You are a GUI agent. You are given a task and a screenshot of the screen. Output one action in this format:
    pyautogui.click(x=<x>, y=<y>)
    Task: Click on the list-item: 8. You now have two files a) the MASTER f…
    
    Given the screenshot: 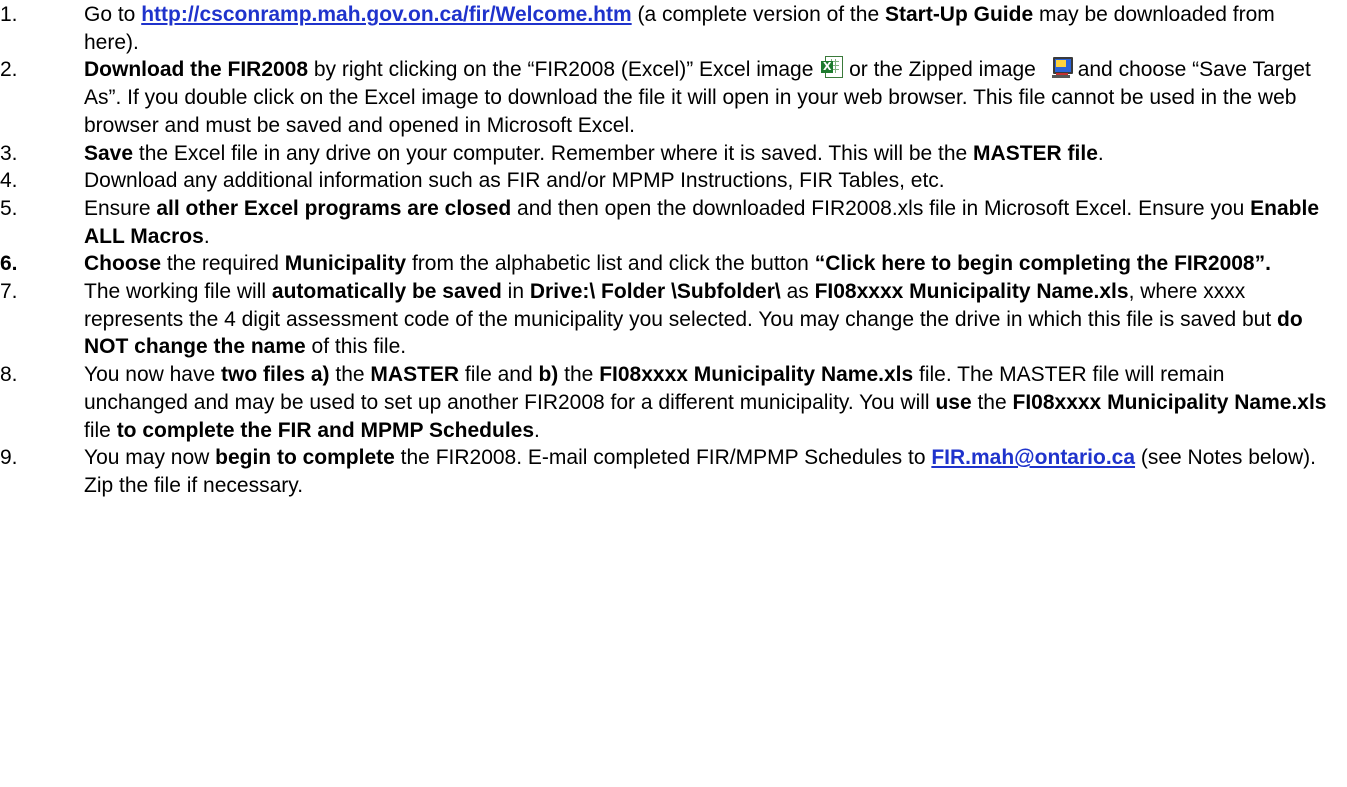 What is the action you would take?
    pyautogui.click(x=667, y=402)
    